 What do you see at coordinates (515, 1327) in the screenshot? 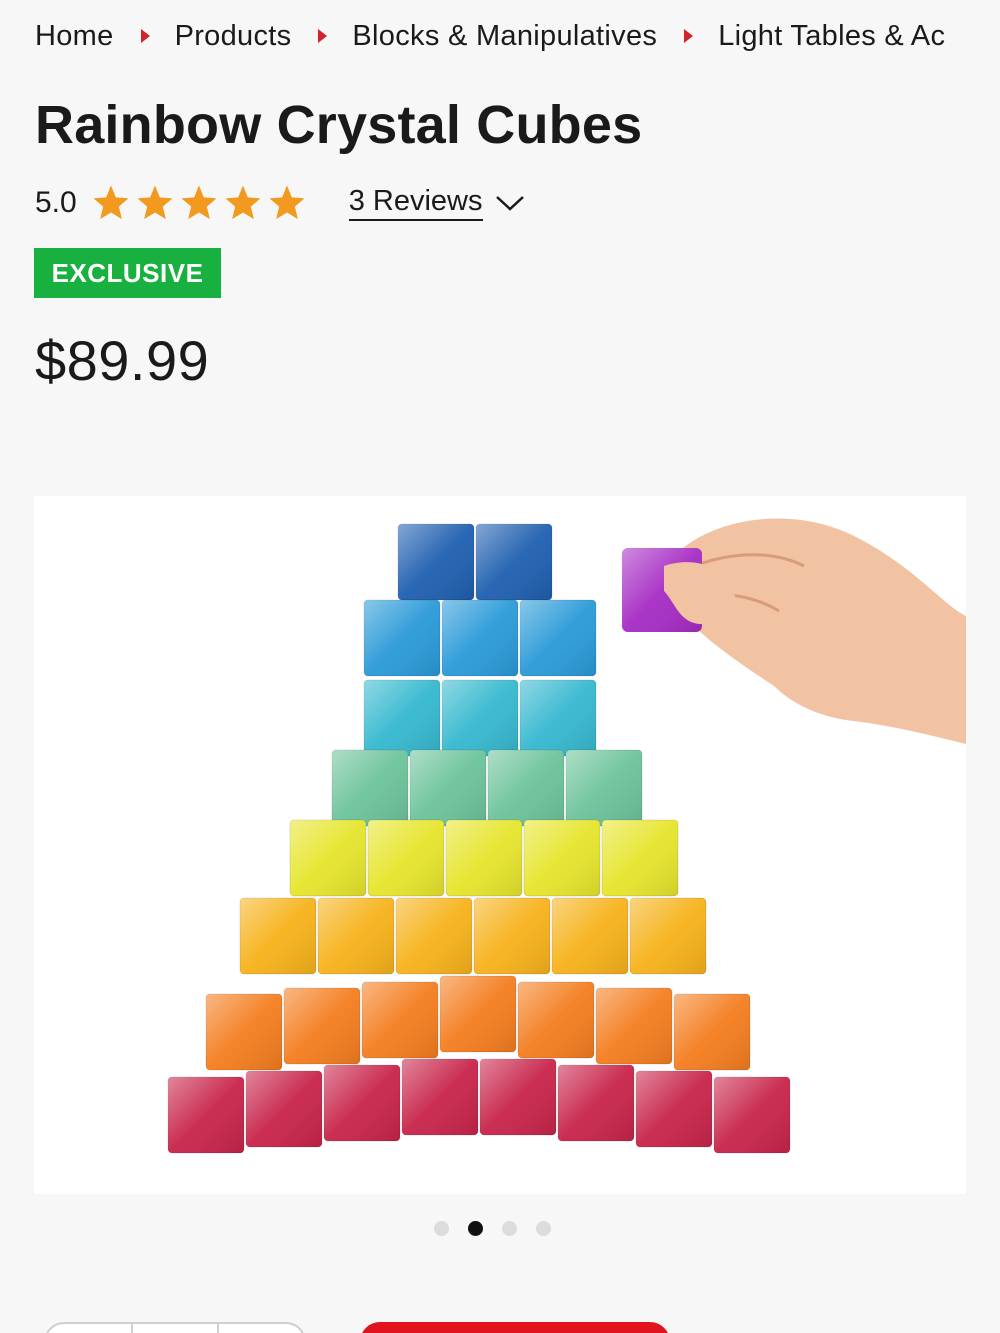
I see `add-to-cart-button` at bounding box center [515, 1327].